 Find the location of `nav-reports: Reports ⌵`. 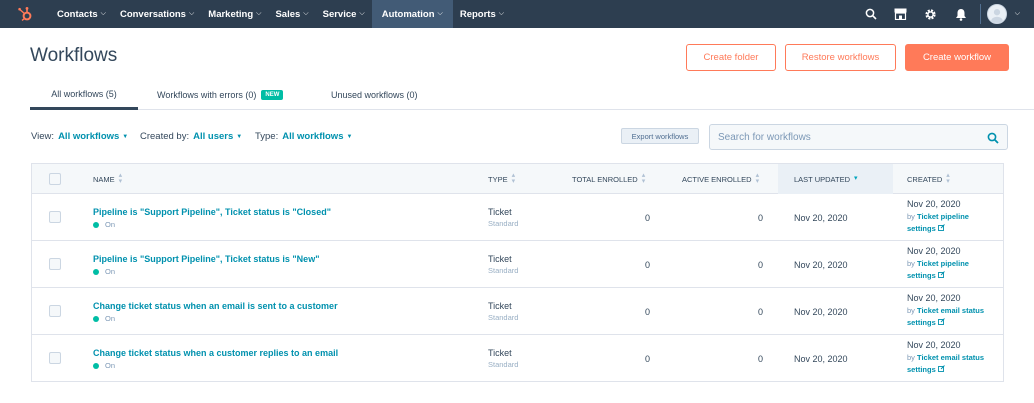

nav-reports: Reports ⌵ is located at coordinates (482, 14).